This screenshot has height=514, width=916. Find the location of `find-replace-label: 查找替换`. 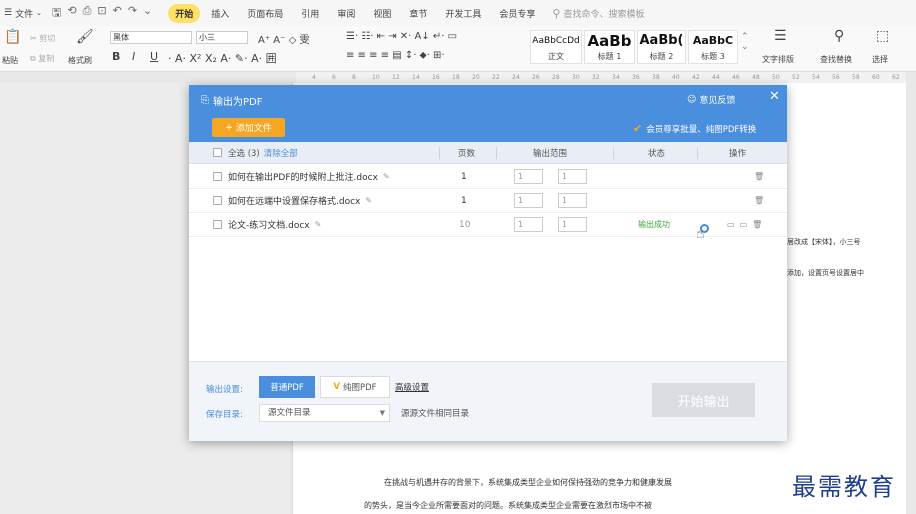

find-replace-label: 查找替换 is located at coordinates (836, 59).